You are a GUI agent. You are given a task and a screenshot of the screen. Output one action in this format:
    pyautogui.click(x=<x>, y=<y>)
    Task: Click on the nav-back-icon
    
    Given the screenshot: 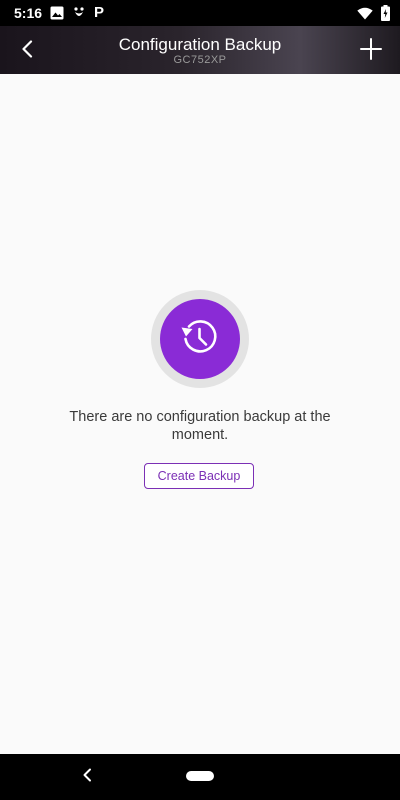 What is the action you would take?
    pyautogui.click(x=87, y=777)
    